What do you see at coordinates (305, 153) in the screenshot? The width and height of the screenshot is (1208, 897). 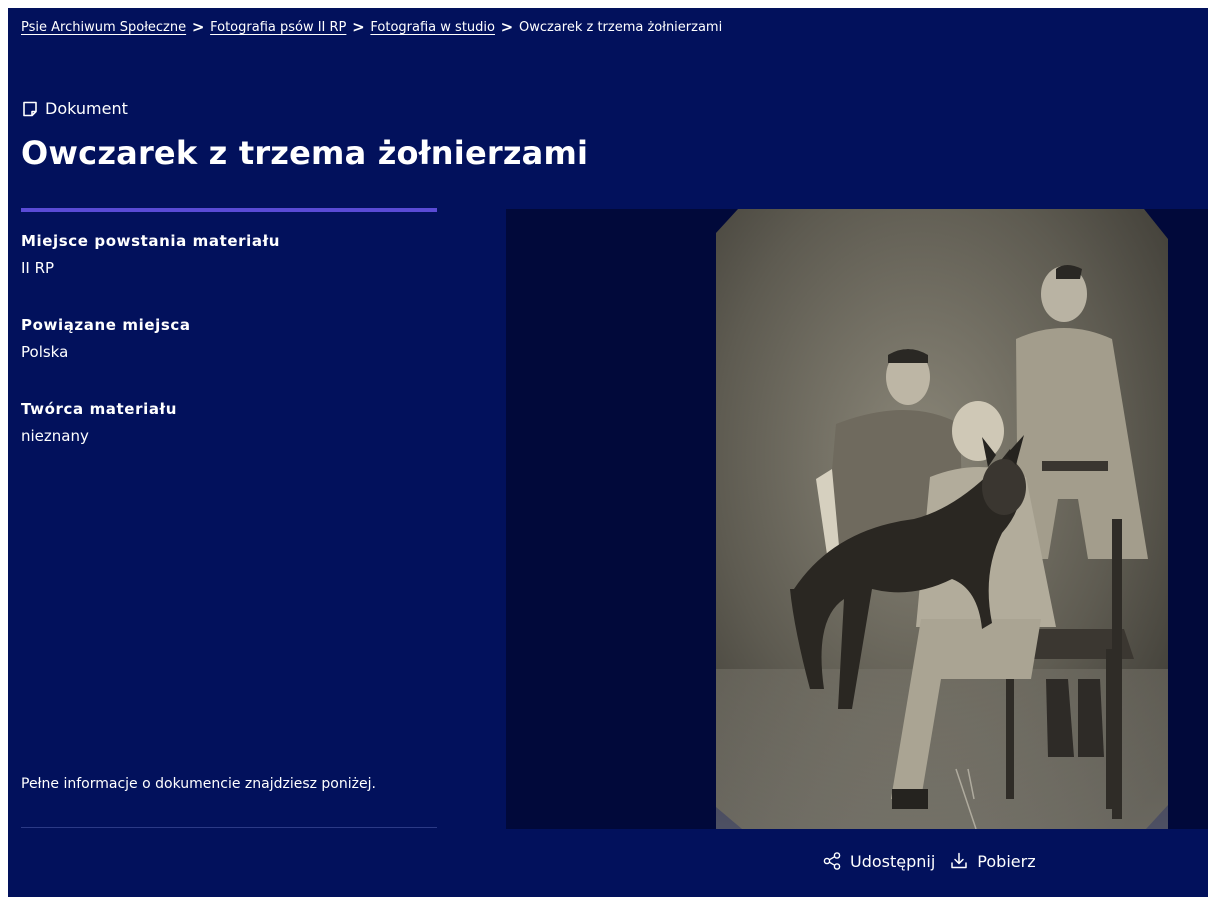 I see `page-title: Owczarek z trzema żołnierzami` at bounding box center [305, 153].